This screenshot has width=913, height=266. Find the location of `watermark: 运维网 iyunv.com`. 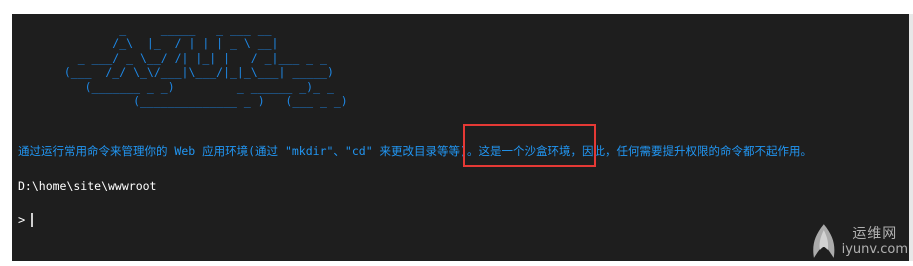

watermark: 运维网 iyunv.com is located at coordinates (858, 242).